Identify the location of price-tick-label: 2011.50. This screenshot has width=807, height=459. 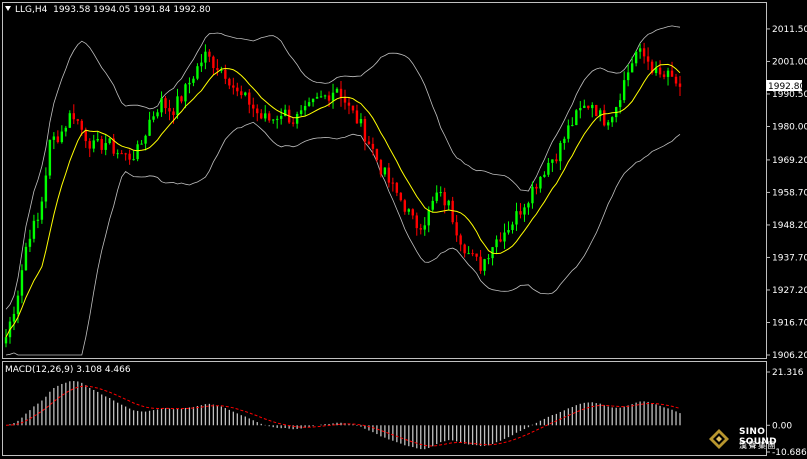
(789, 30).